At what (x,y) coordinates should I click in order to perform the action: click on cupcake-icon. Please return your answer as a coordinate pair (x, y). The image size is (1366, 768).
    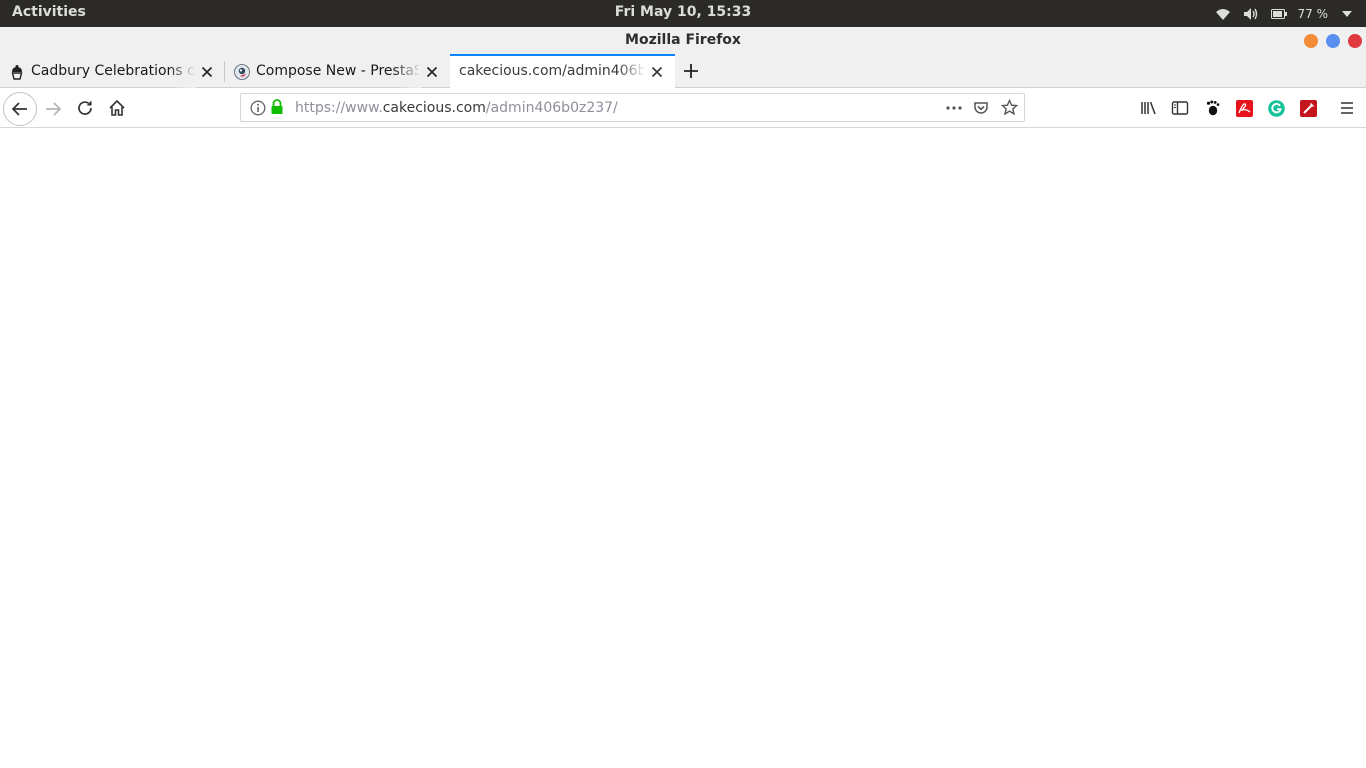
    Looking at the image, I should click on (17, 72).